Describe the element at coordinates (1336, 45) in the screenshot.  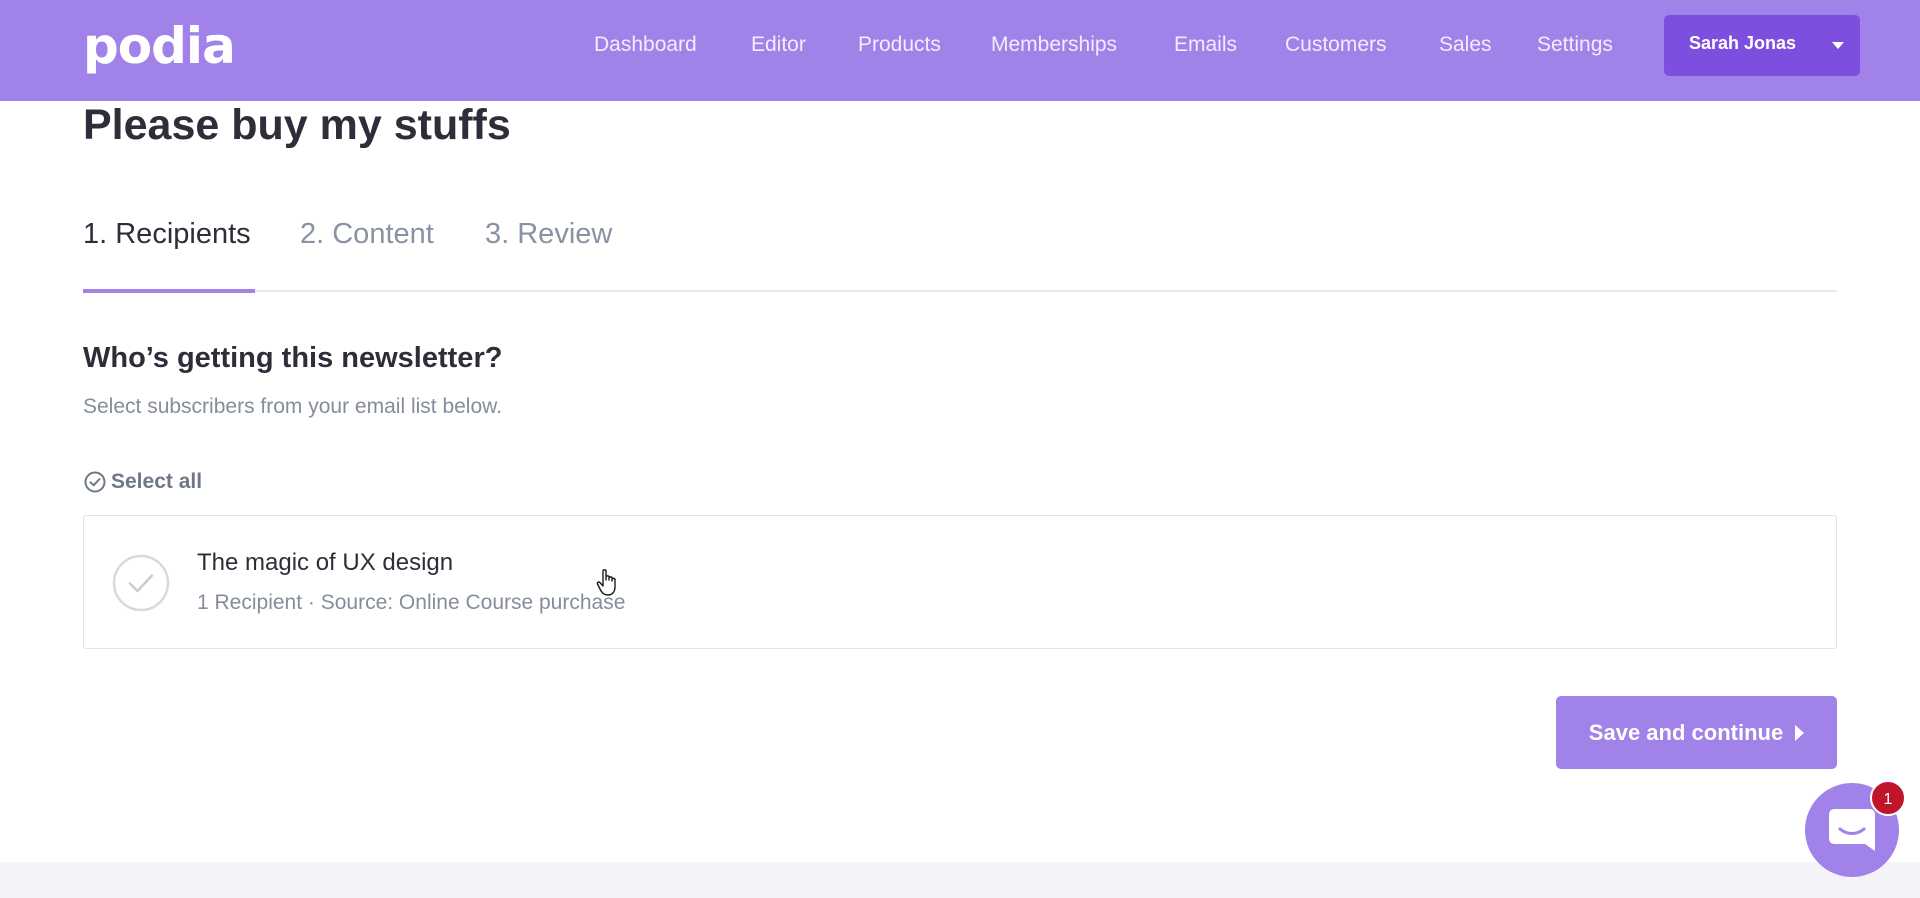
I see `nav-customers: Customers` at that location.